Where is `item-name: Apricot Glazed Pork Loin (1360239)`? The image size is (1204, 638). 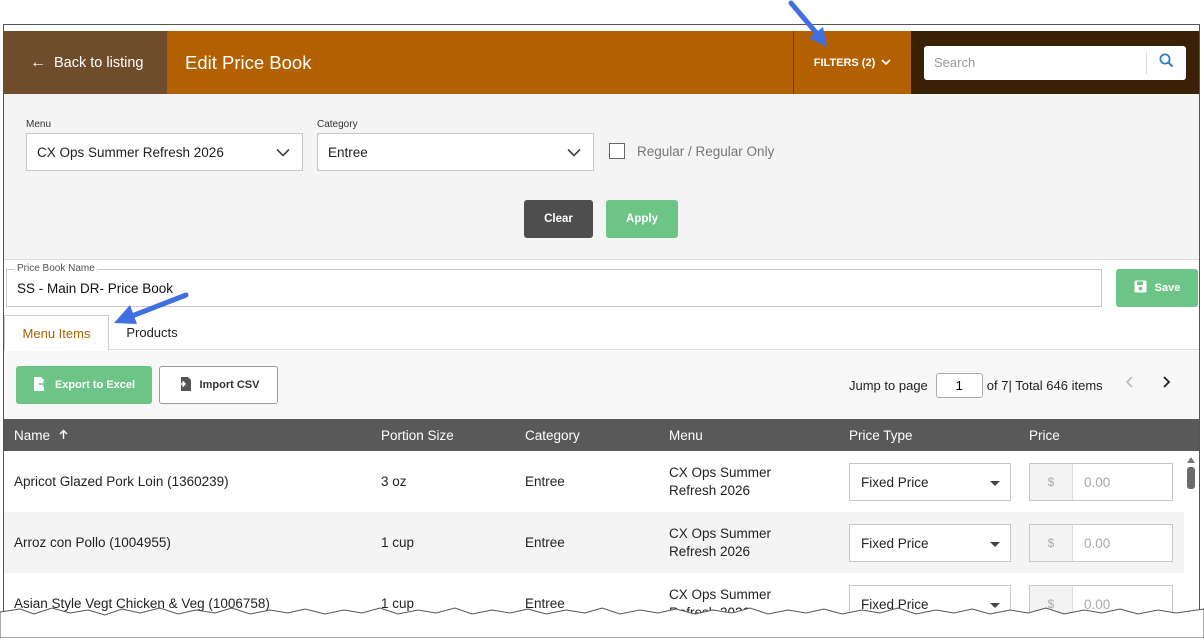 item-name: Apricot Glazed Pork Loin (1360239) is located at coordinates (121, 481).